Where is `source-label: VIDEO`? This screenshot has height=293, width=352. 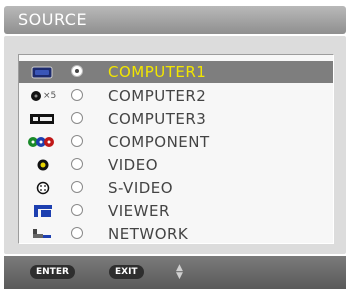 source-label: VIDEO is located at coordinates (133, 165).